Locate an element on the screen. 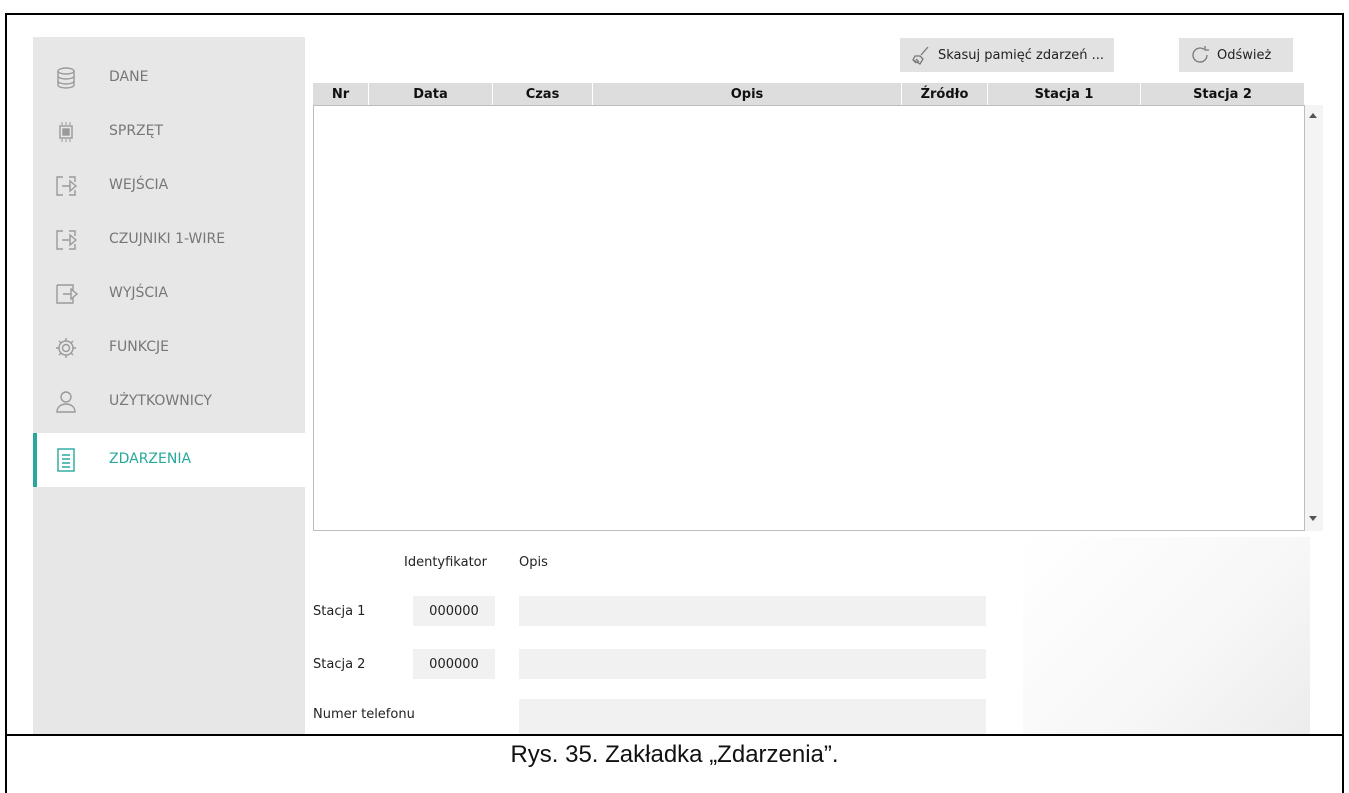 The height and width of the screenshot is (793, 1349). column-header-stacja-1: Stacja 1 is located at coordinates (1064, 94).